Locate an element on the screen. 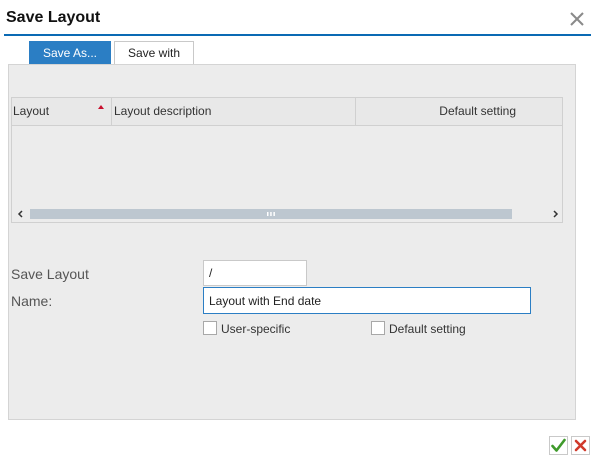 The width and height of the screenshot is (595, 462). chevron-left-icon is located at coordinates (20, 214).